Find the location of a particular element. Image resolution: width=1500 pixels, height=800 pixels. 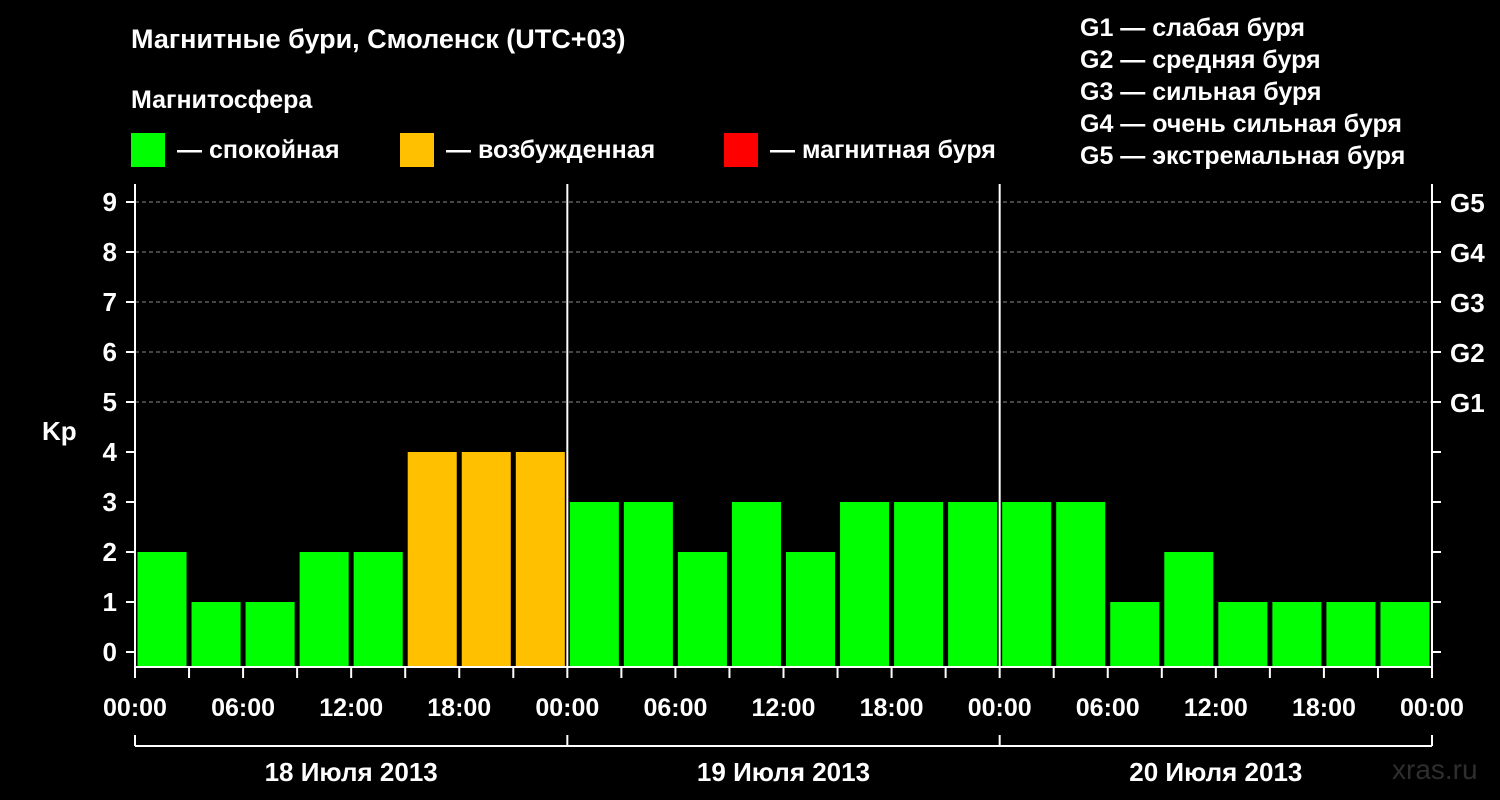

day-label: 18 Июля 2013 is located at coordinates (351, 772).